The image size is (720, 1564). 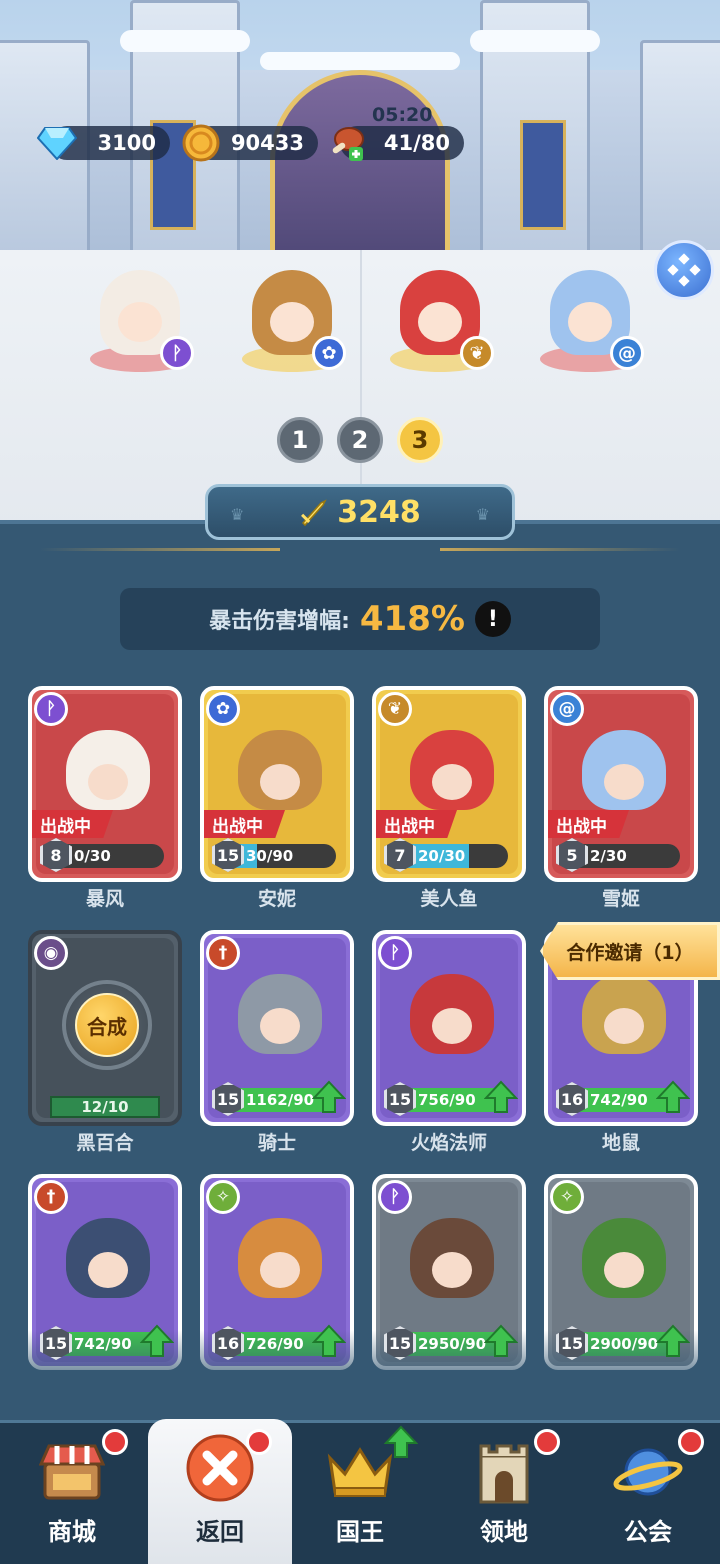 I want to click on stat-label: 暴击伤害增幅:, so click(x=279, y=621).